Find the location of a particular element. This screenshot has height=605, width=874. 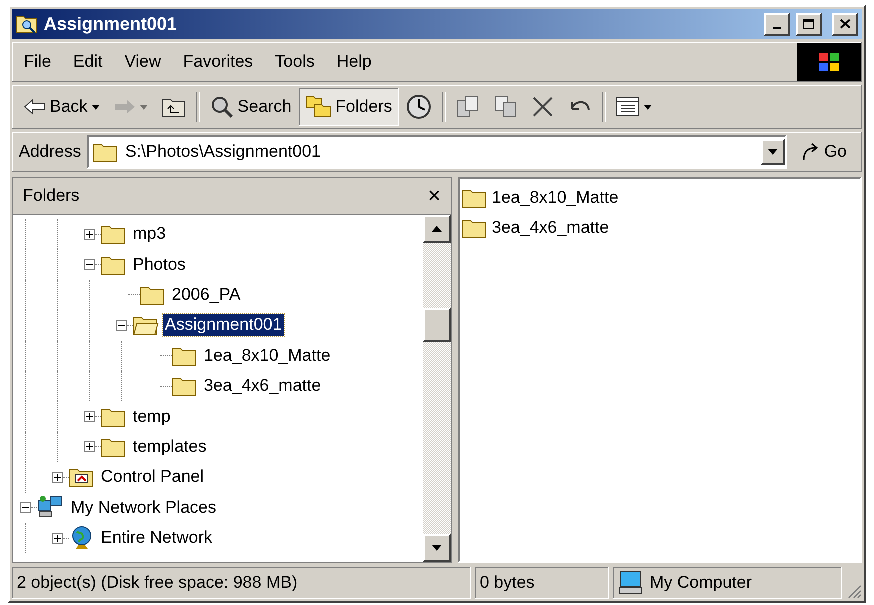

folder-search-icon is located at coordinates (27, 24).